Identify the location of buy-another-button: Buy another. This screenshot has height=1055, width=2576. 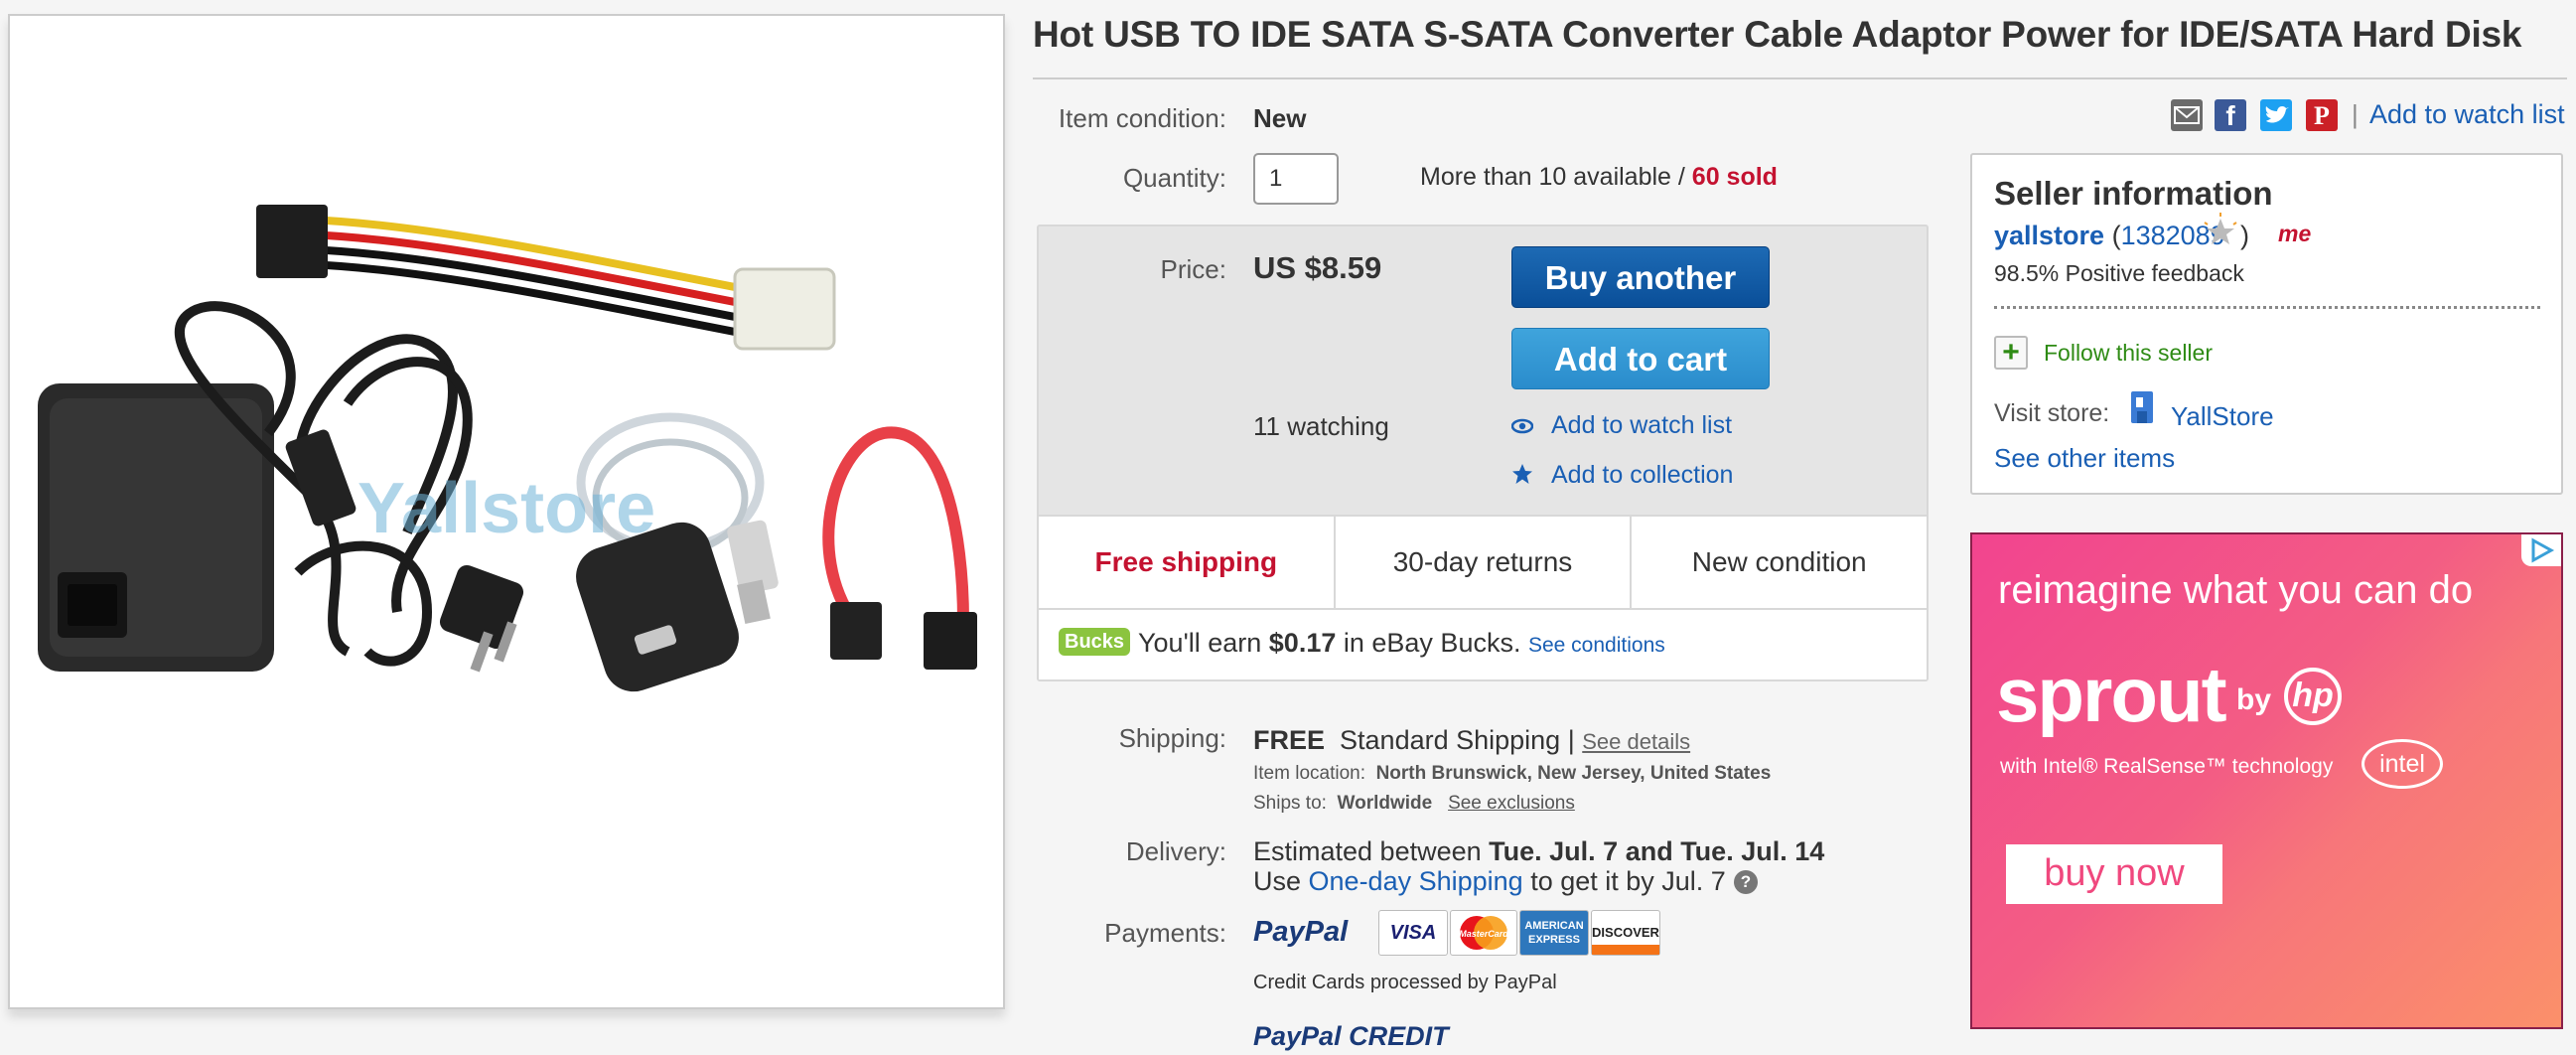
(1641, 277).